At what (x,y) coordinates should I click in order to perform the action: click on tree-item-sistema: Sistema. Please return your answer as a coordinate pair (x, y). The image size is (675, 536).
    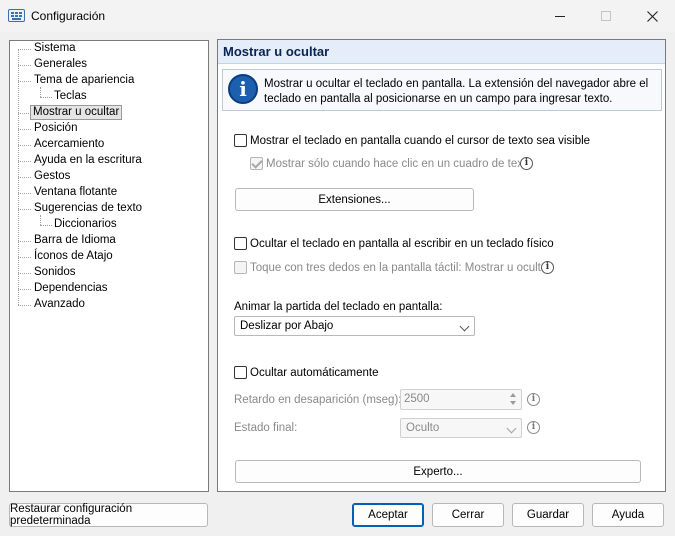
    Looking at the image, I should click on (55, 48).